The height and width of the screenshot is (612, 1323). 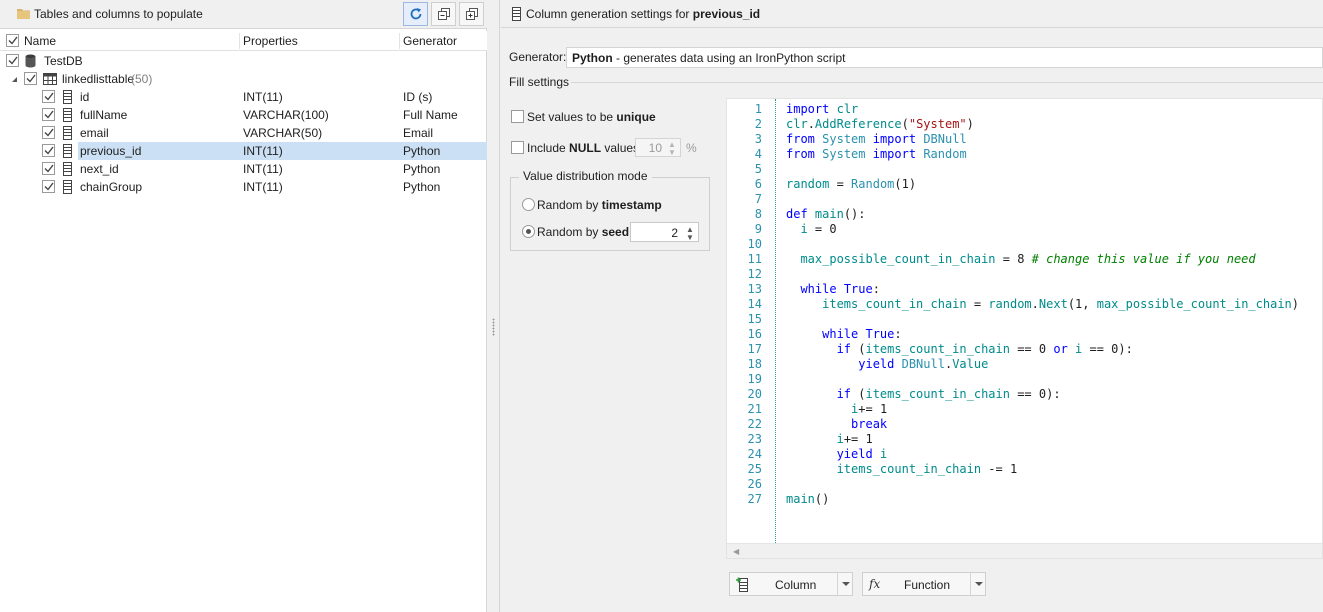 What do you see at coordinates (615, 232) in the screenshot?
I see `seed-label-bold: seed` at bounding box center [615, 232].